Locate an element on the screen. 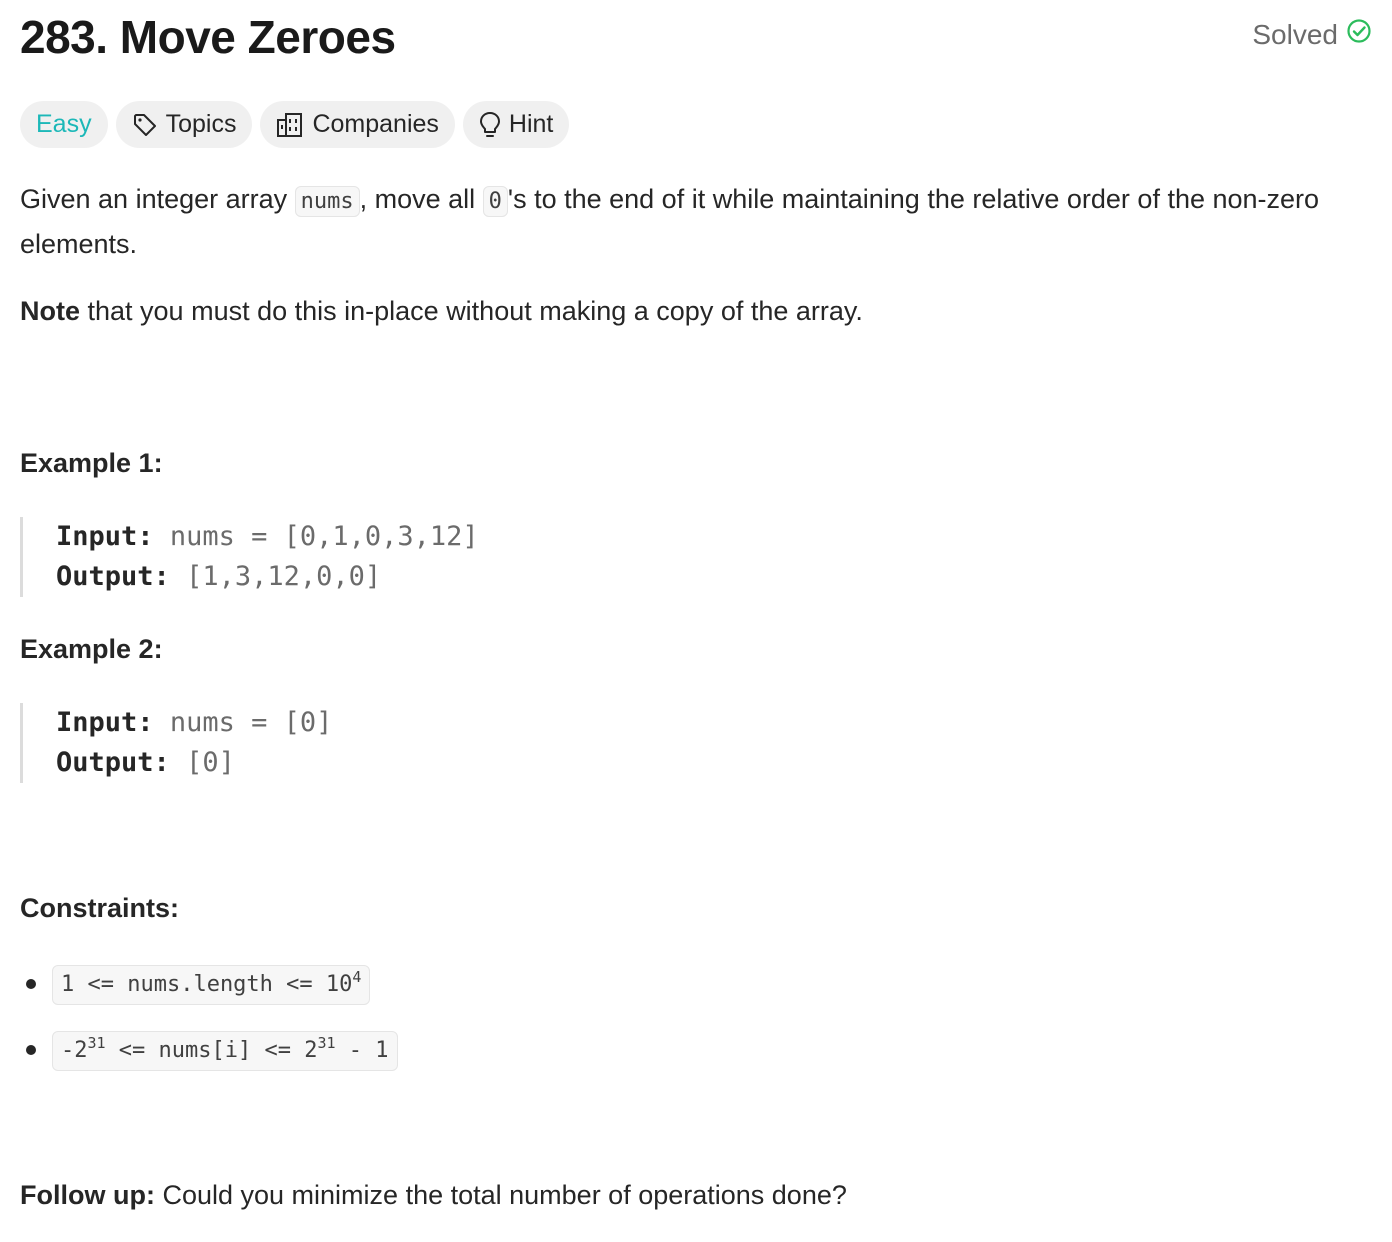 The height and width of the screenshot is (1242, 1392). input-value: nums = [0,1,0,3,12] is located at coordinates (324, 536).